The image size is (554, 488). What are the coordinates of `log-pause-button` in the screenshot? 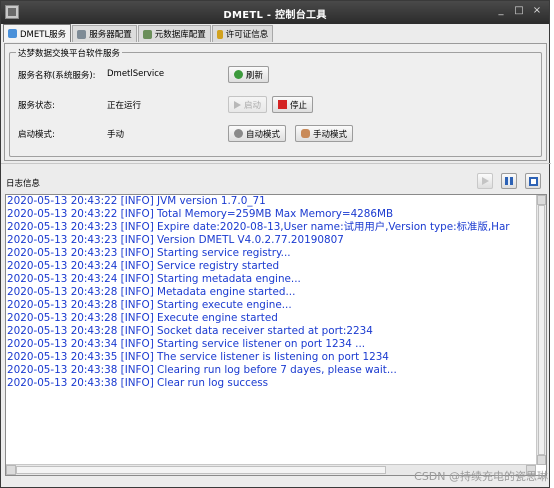 It's located at (509, 181).